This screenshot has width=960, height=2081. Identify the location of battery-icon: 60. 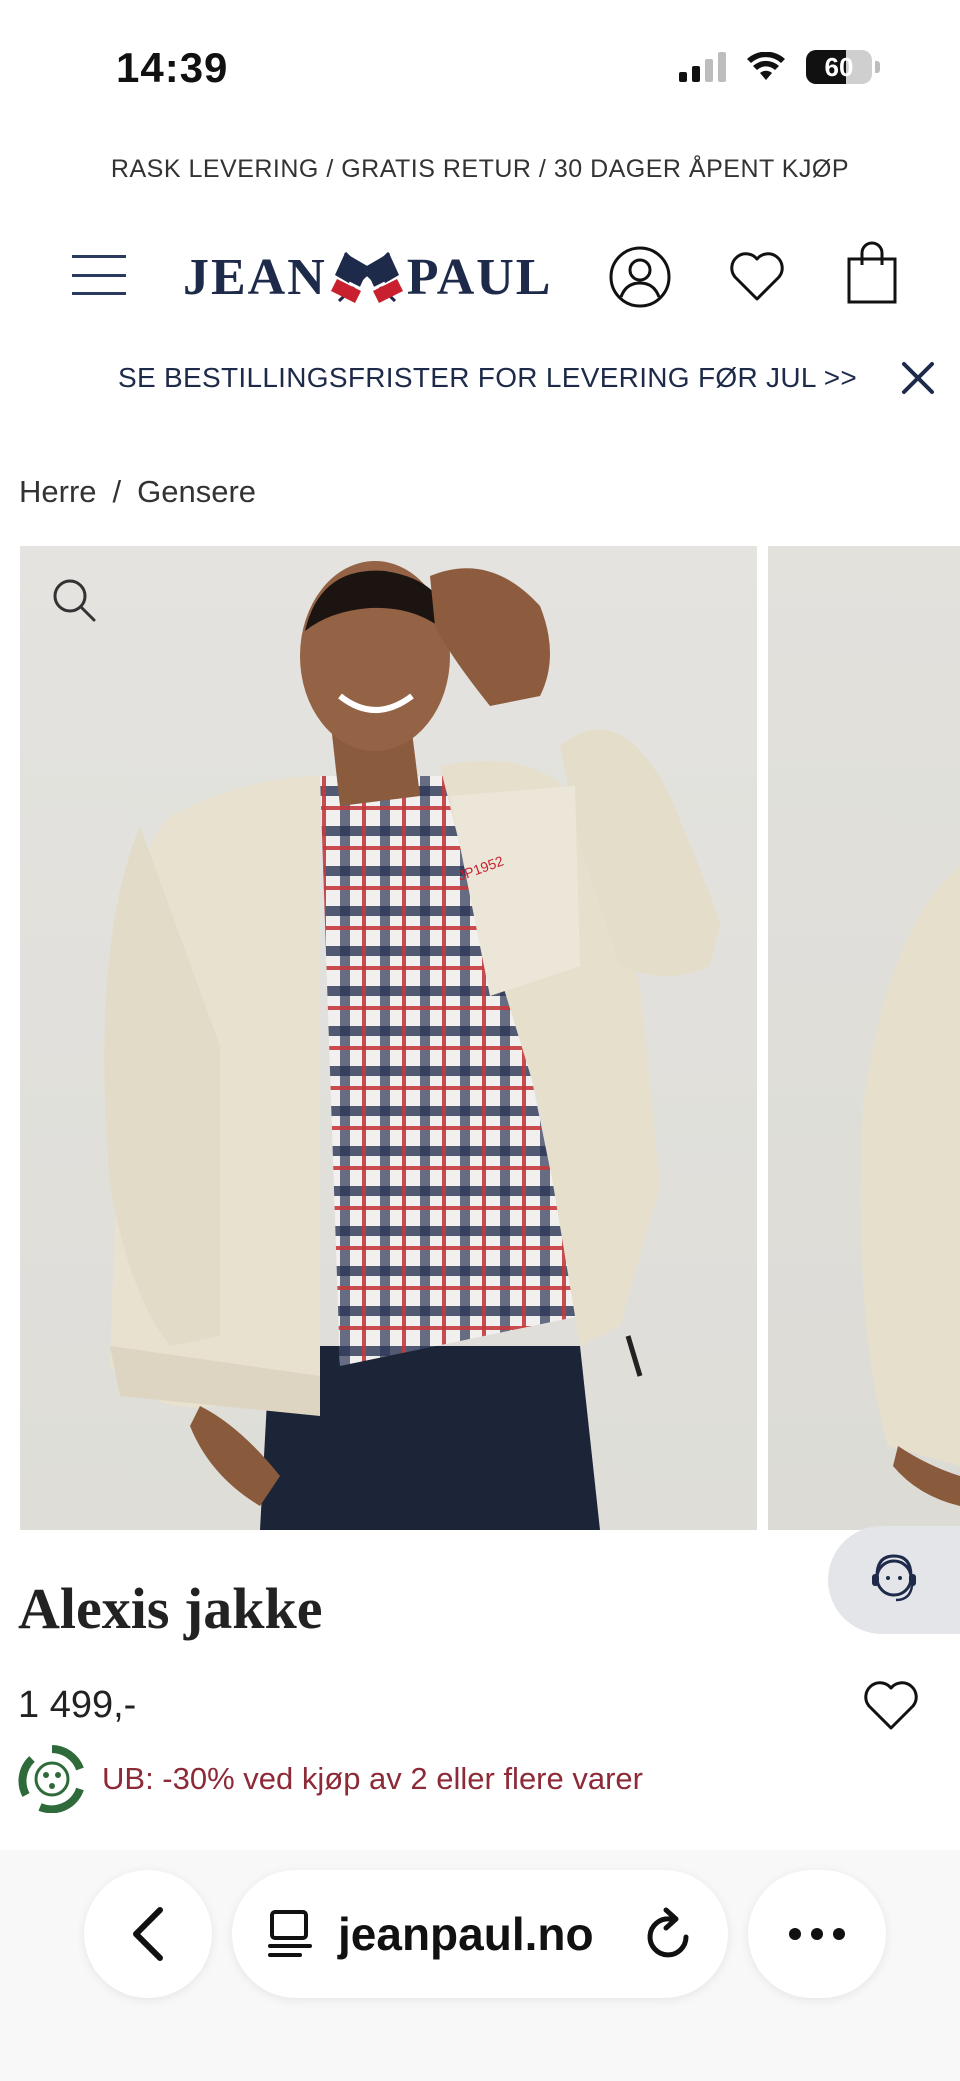
(839, 67).